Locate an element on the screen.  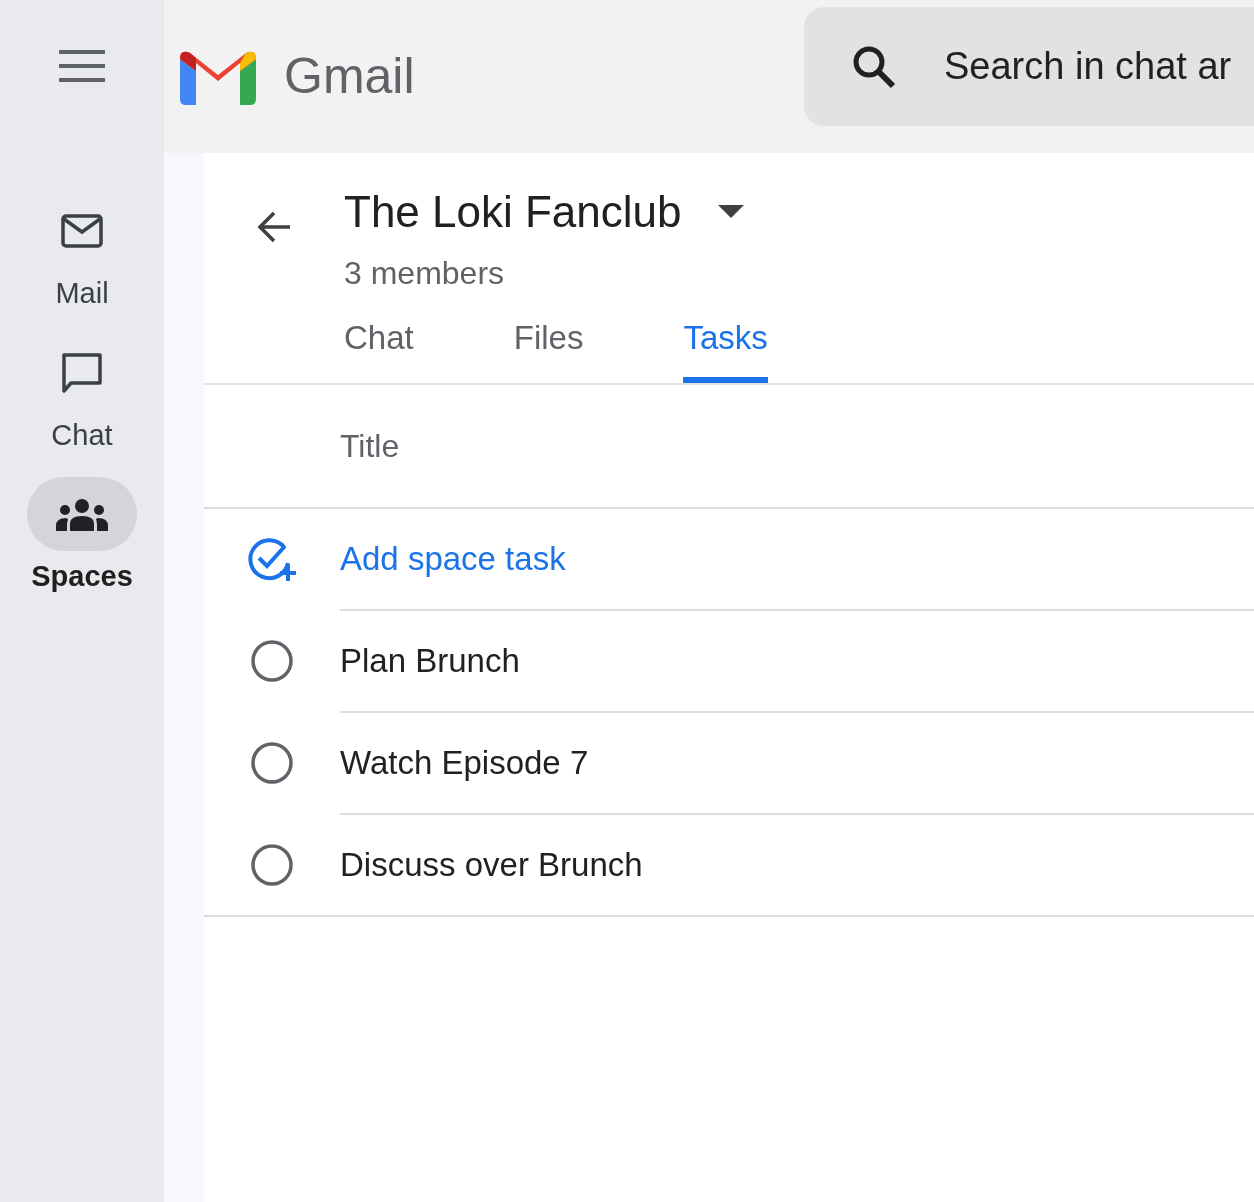
member-count: 3 members is located at coordinates (425, 273).